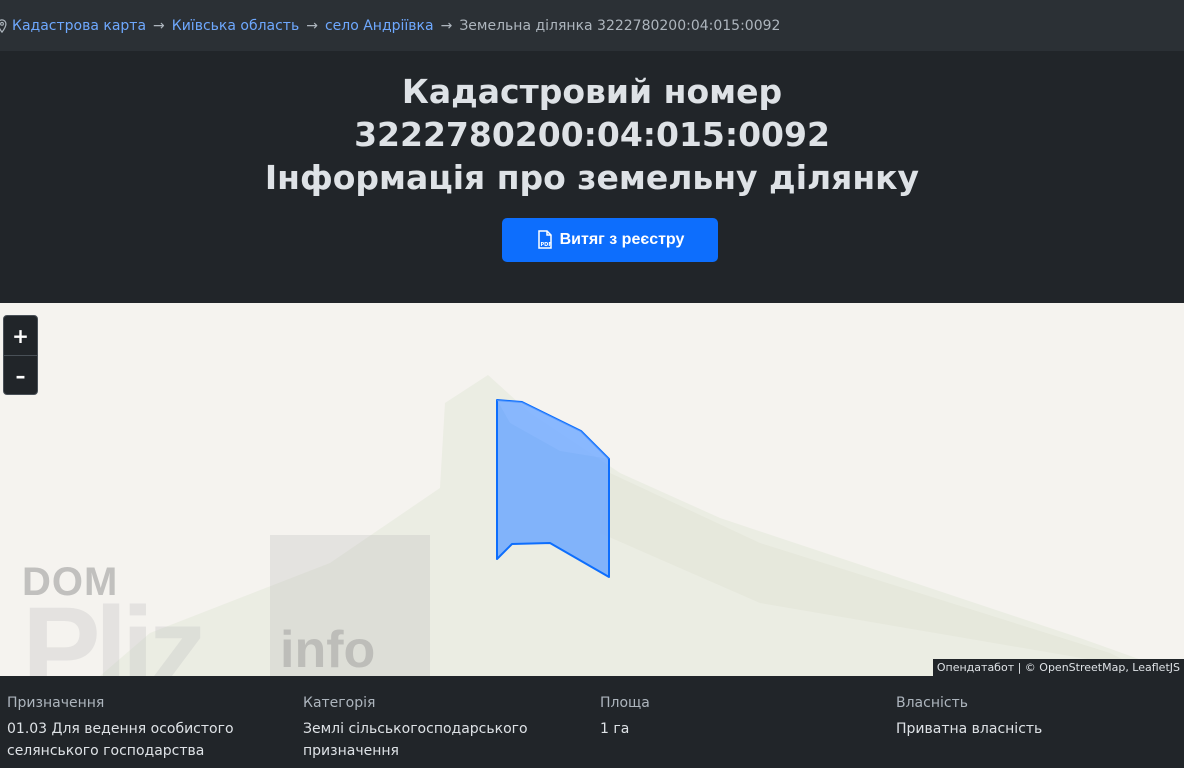 This screenshot has width=1184, height=768. I want to click on breadcrumb-link-cadastral-map: Кадастрова карта, so click(79, 26).